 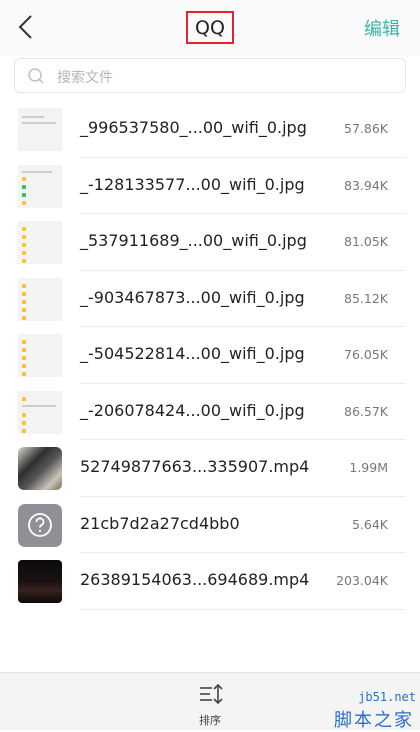 I want to click on sort-button: 排序, so click(x=210, y=704).